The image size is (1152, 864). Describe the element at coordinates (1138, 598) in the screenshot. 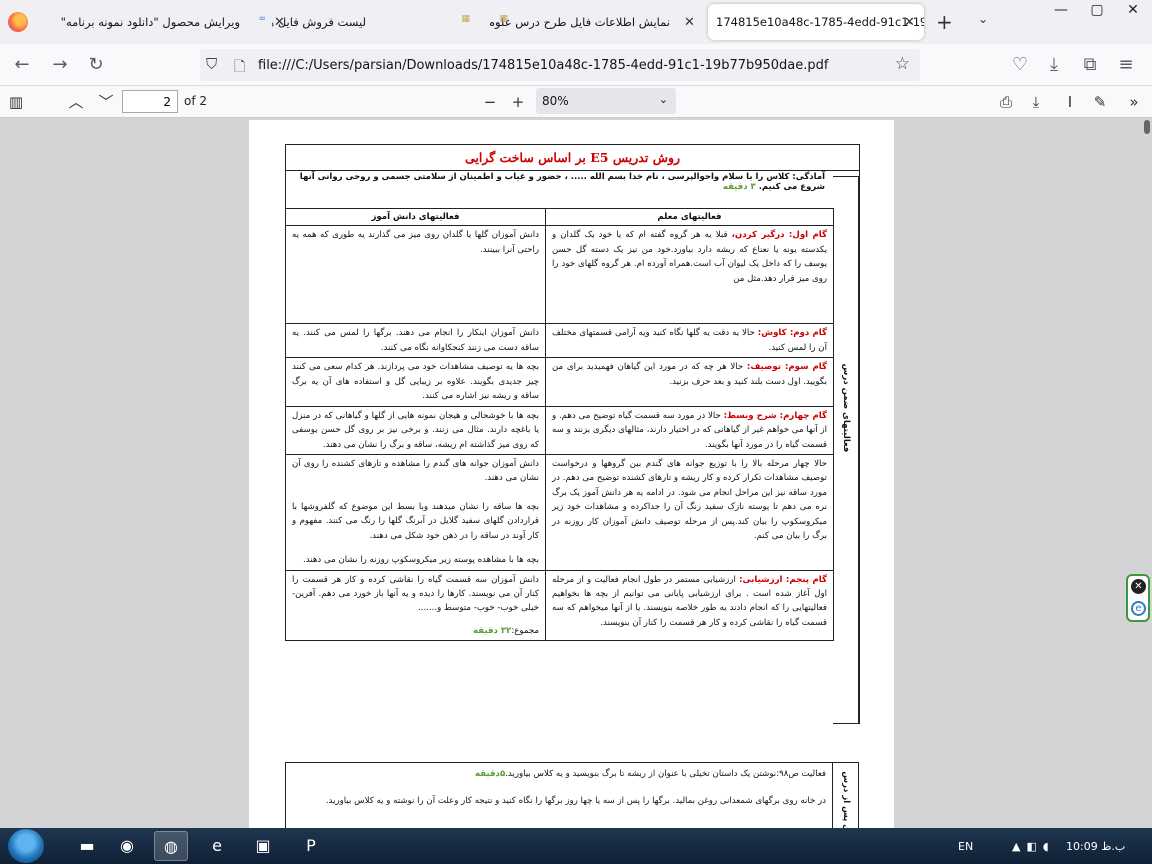

I see `floating-side-widget: ✕ e` at that location.